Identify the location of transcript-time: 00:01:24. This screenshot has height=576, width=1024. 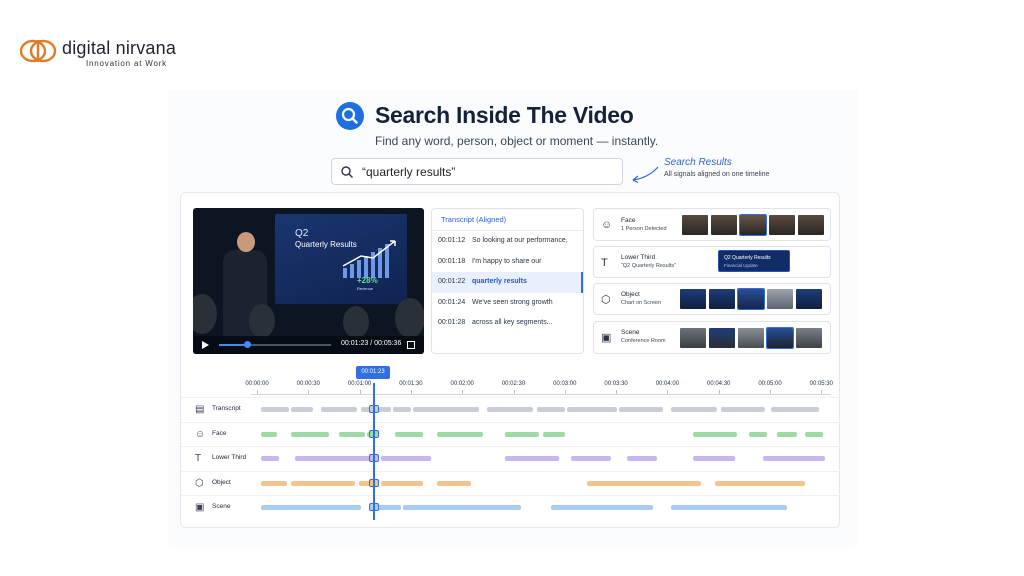
(452, 302).